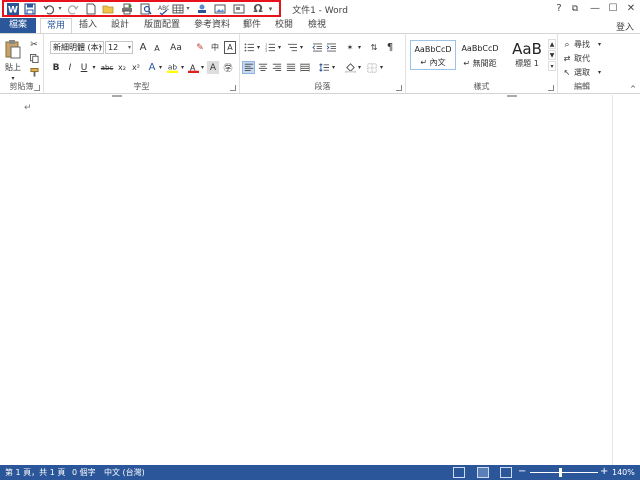  Describe the element at coordinates (84, 67) in the screenshot. I see `underline-button: U` at that location.